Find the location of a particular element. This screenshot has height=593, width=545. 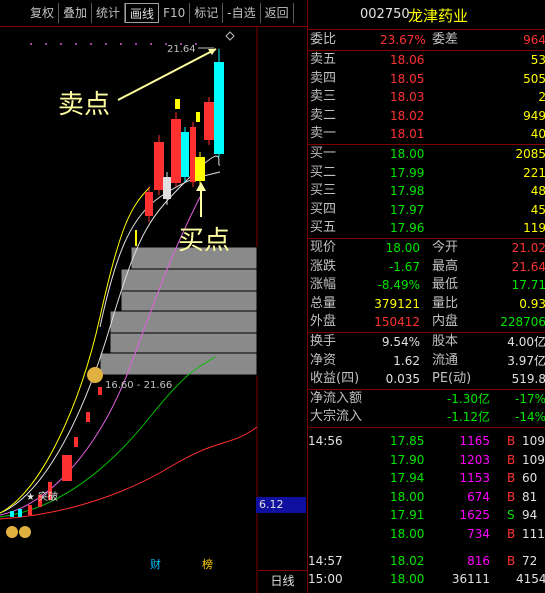

finance-badge: 财 is located at coordinates (155, 564).